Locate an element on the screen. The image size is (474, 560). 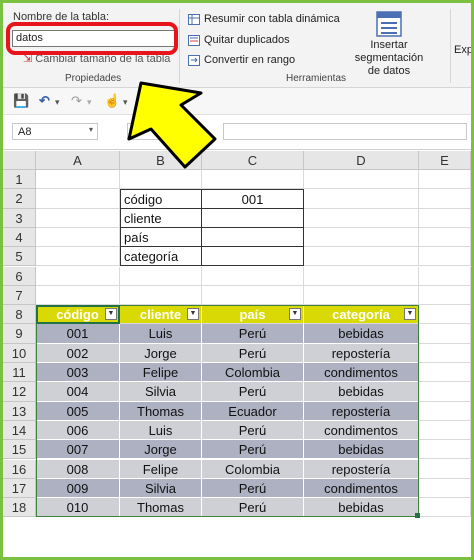
table-cell: 003 is located at coordinates (78, 373).